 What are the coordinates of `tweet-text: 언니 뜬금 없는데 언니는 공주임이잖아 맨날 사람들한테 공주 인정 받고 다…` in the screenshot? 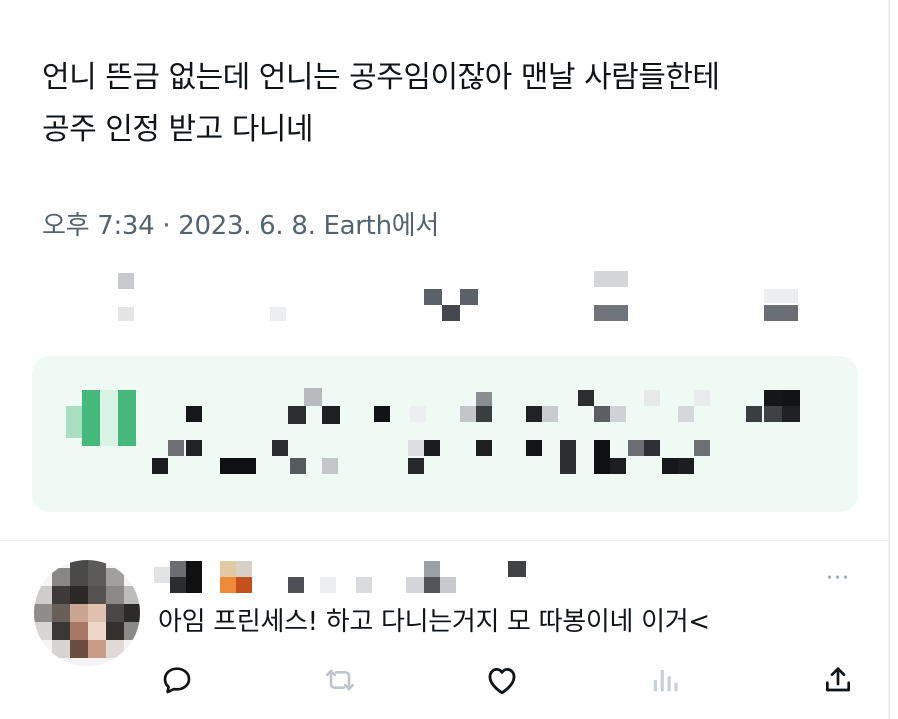 It's located at (452, 104).